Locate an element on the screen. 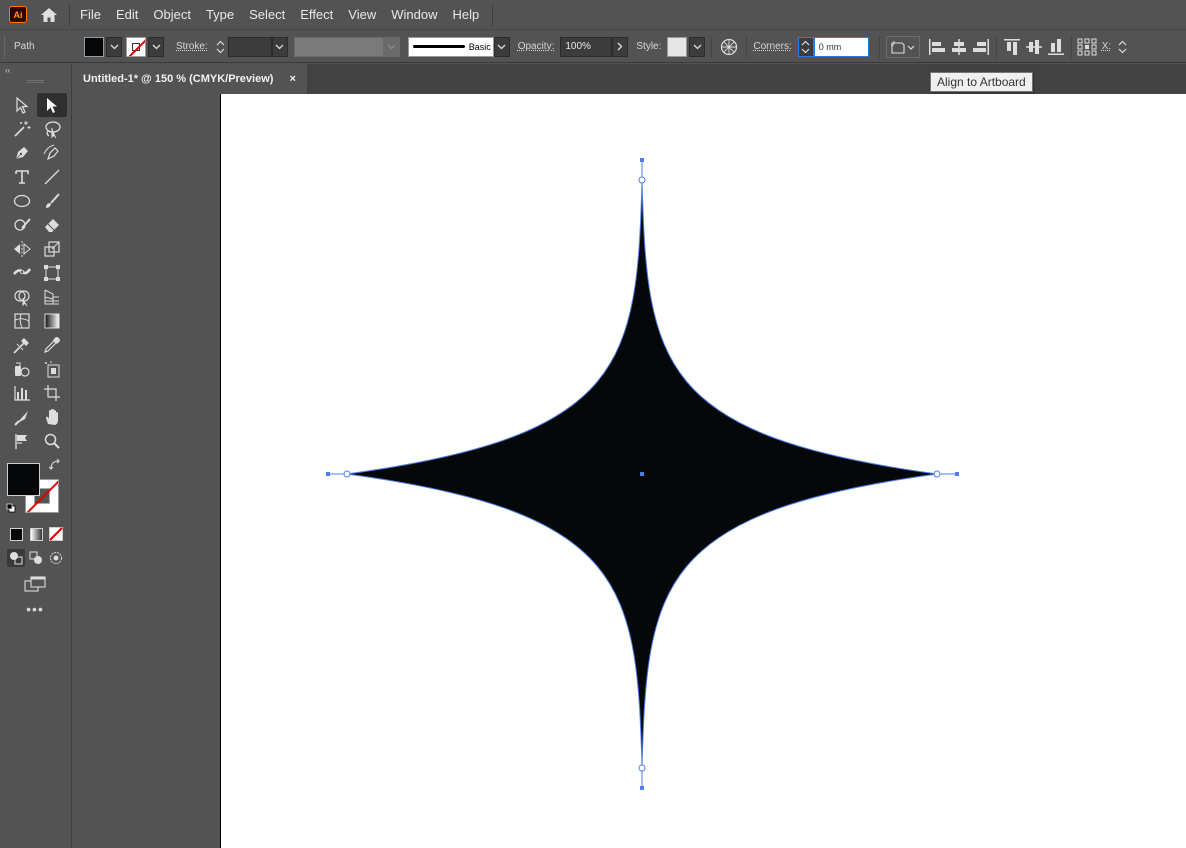  edit-toolbar-button: ••• is located at coordinates (35, 609).